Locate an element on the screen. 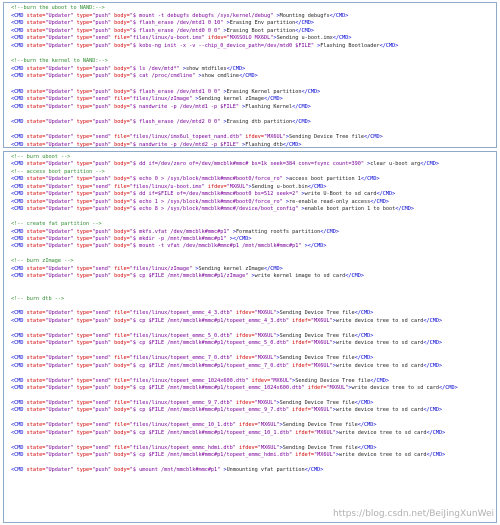  emmc-line: <!-- burn uboot --> is located at coordinates (41, 157).